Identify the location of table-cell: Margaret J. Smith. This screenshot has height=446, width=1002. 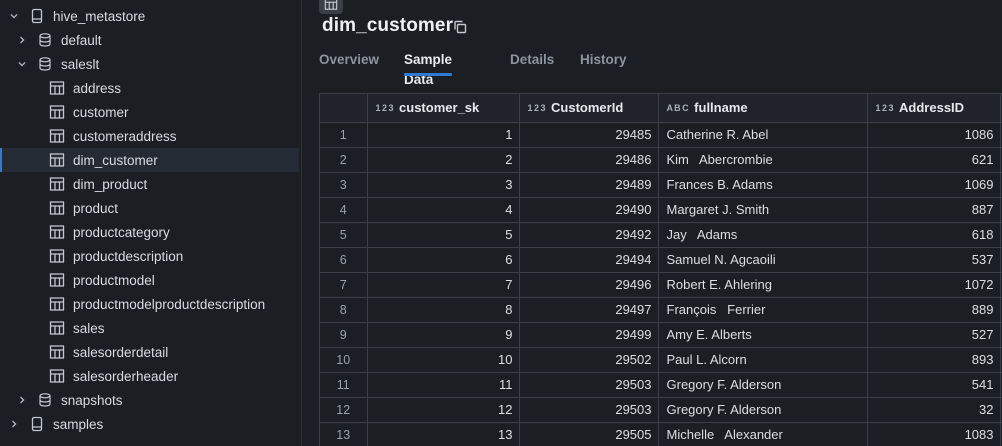
(763, 210).